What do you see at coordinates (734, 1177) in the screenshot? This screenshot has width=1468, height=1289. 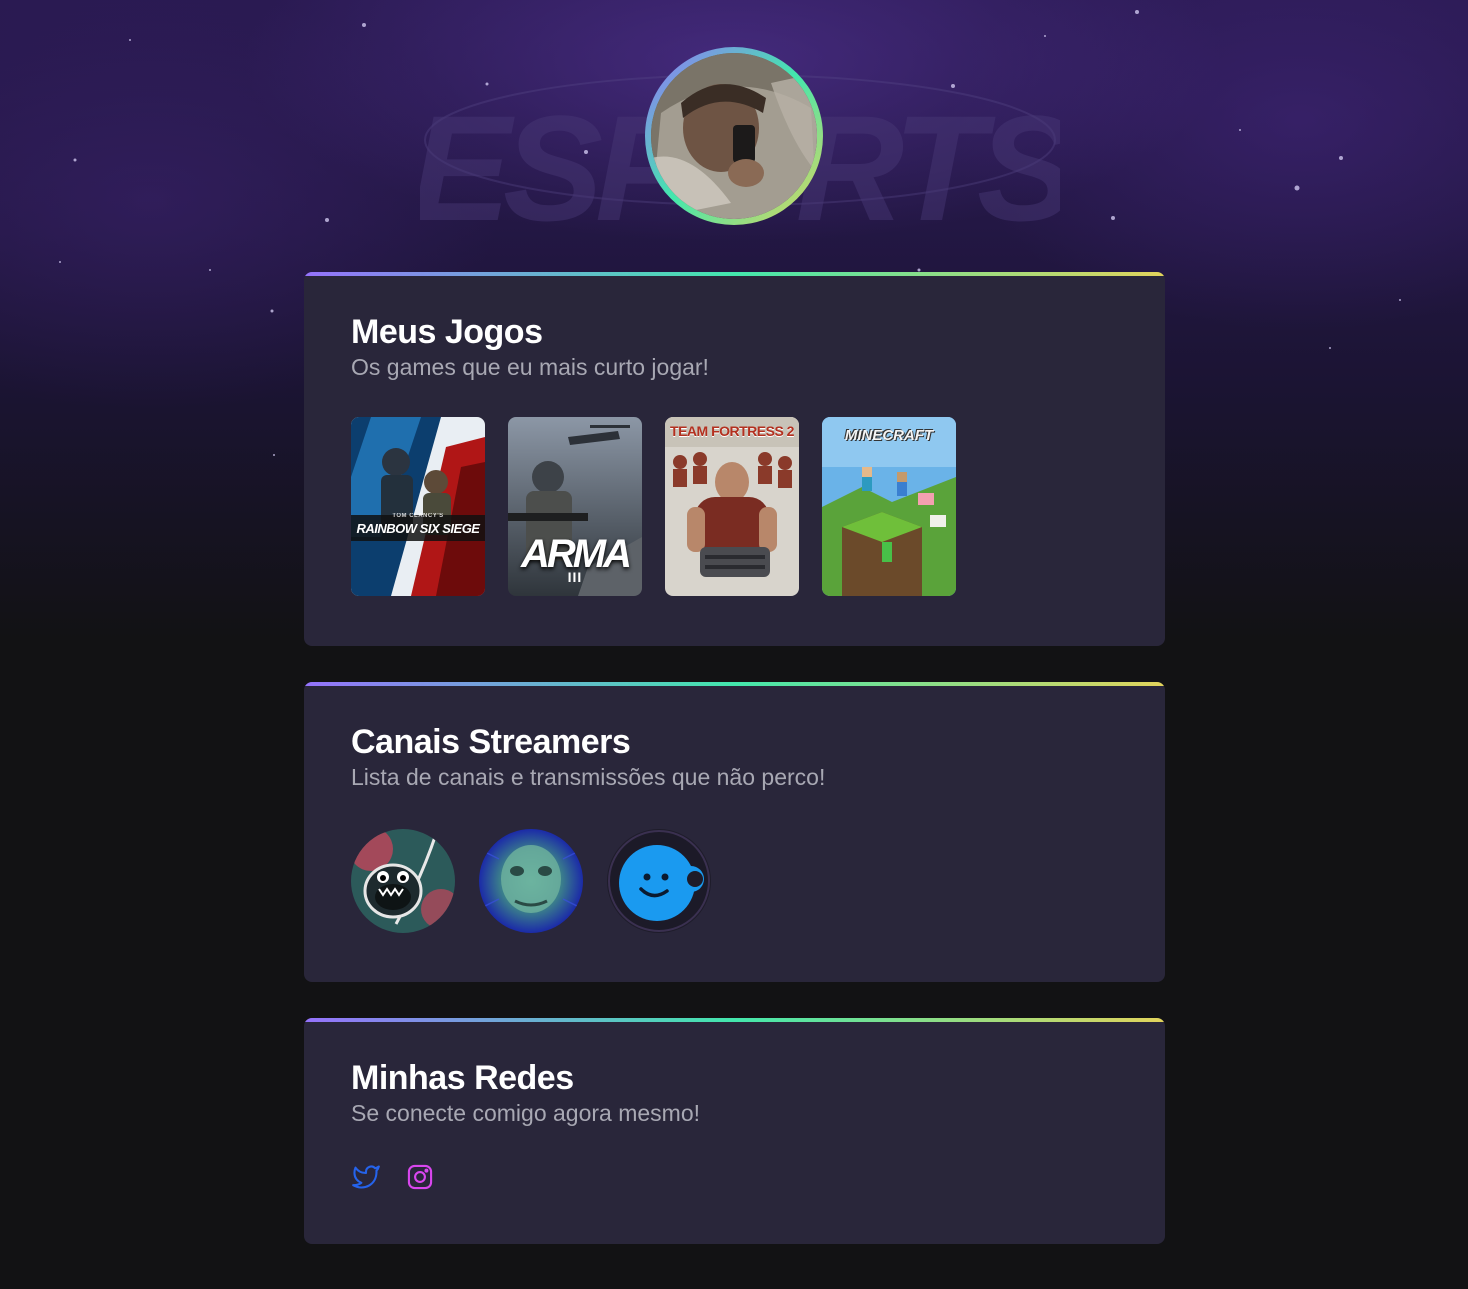 I see `socials-list` at bounding box center [734, 1177].